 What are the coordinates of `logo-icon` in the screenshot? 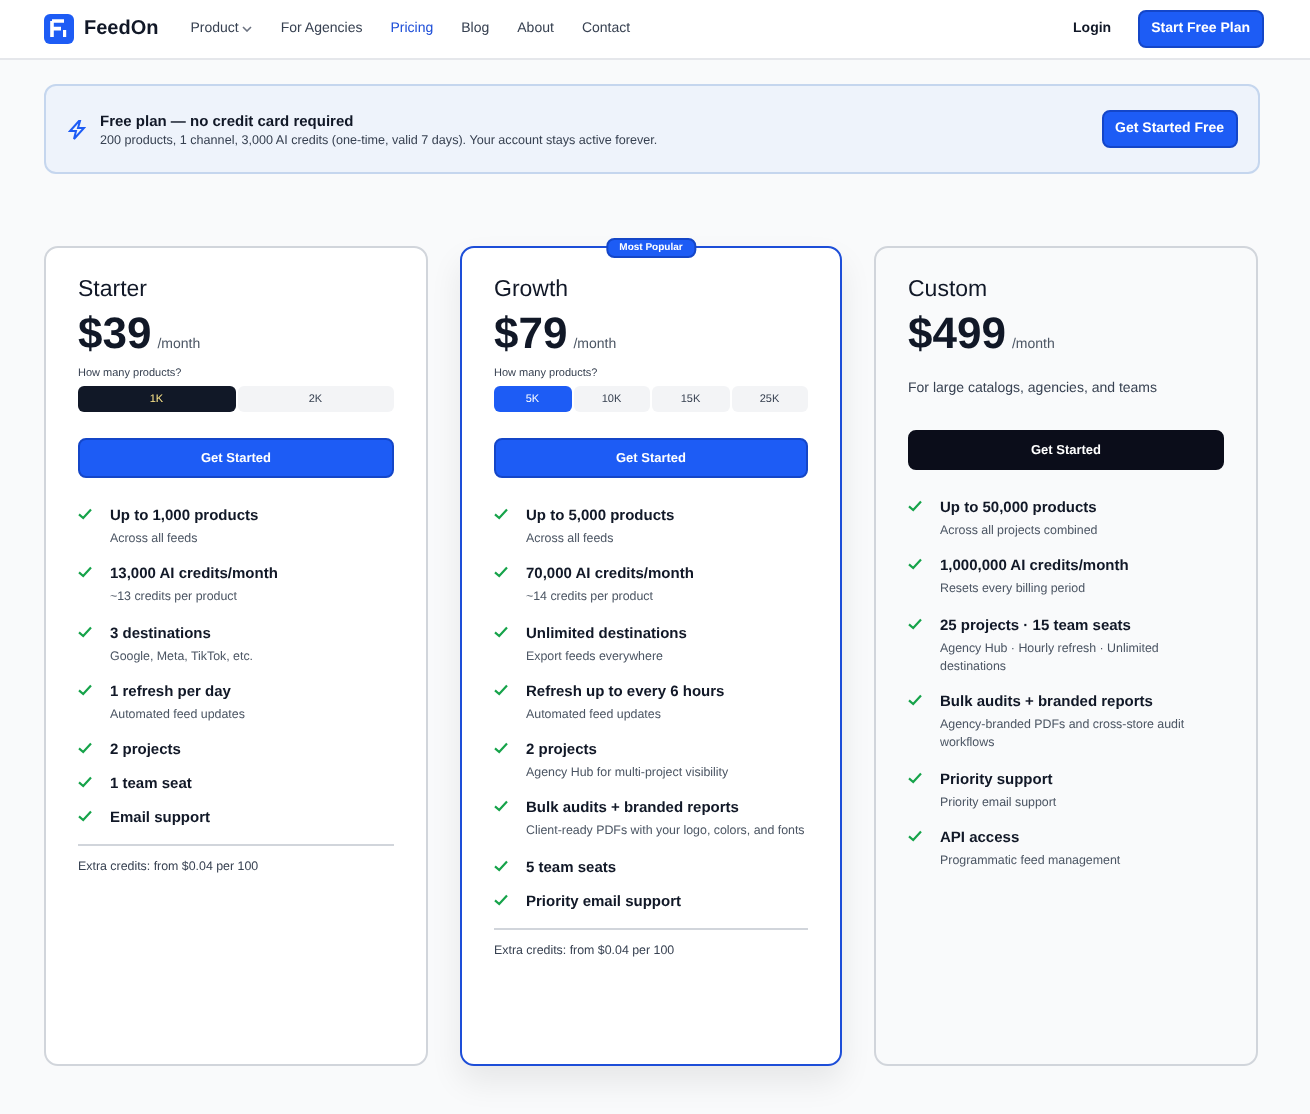 It's located at (59, 29).